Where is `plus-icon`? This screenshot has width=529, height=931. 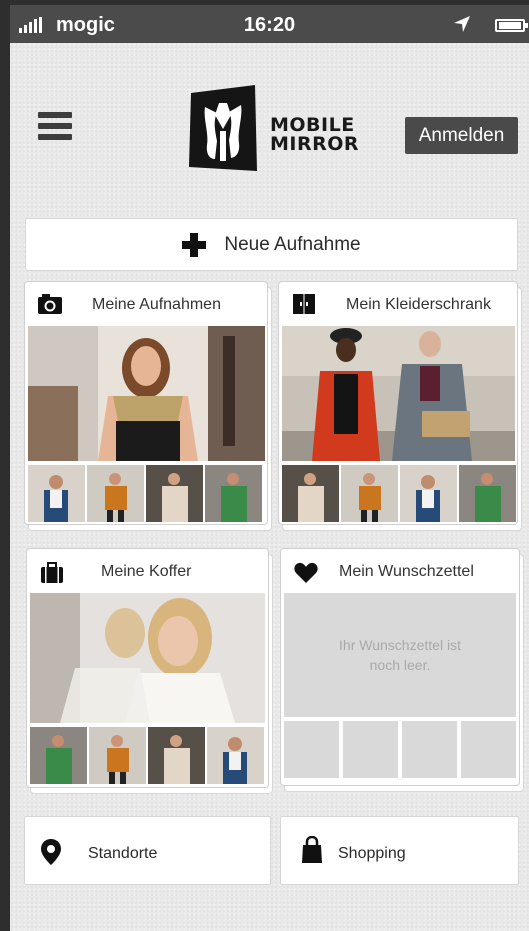
plus-icon is located at coordinates (194, 244).